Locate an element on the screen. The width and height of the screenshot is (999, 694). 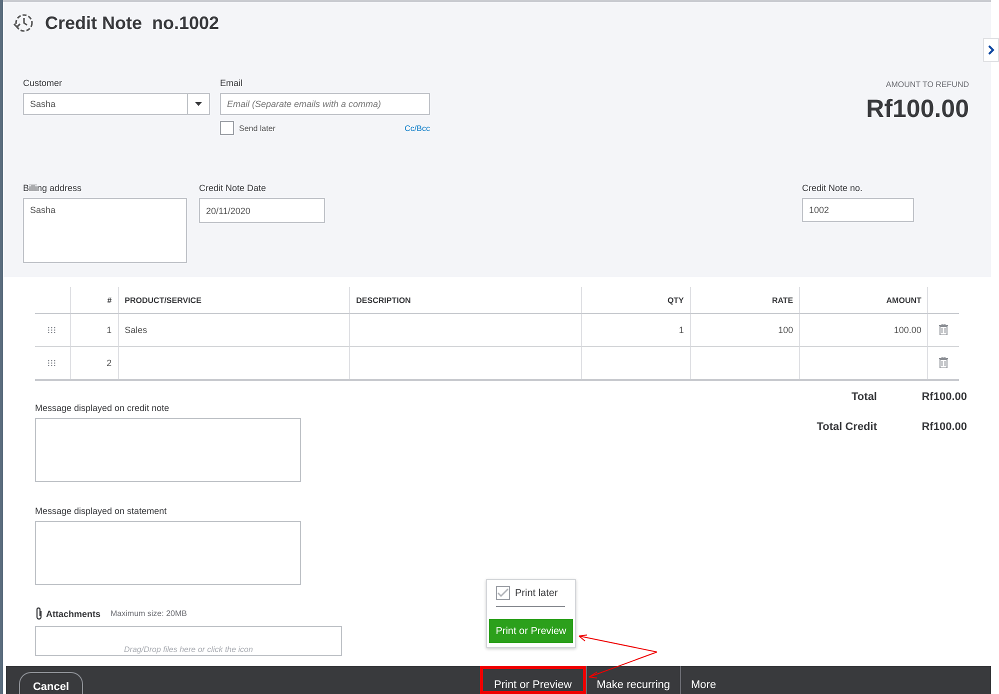
checkbox-label: Print later is located at coordinates (536, 593).